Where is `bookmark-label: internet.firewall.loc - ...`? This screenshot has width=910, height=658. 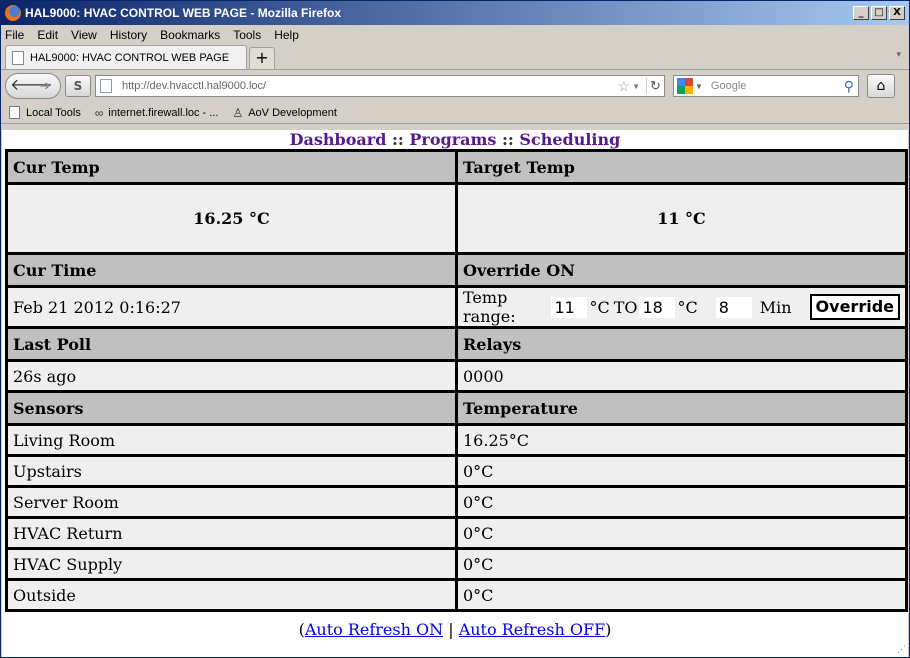 bookmark-label: internet.firewall.loc - ... is located at coordinates (163, 112).